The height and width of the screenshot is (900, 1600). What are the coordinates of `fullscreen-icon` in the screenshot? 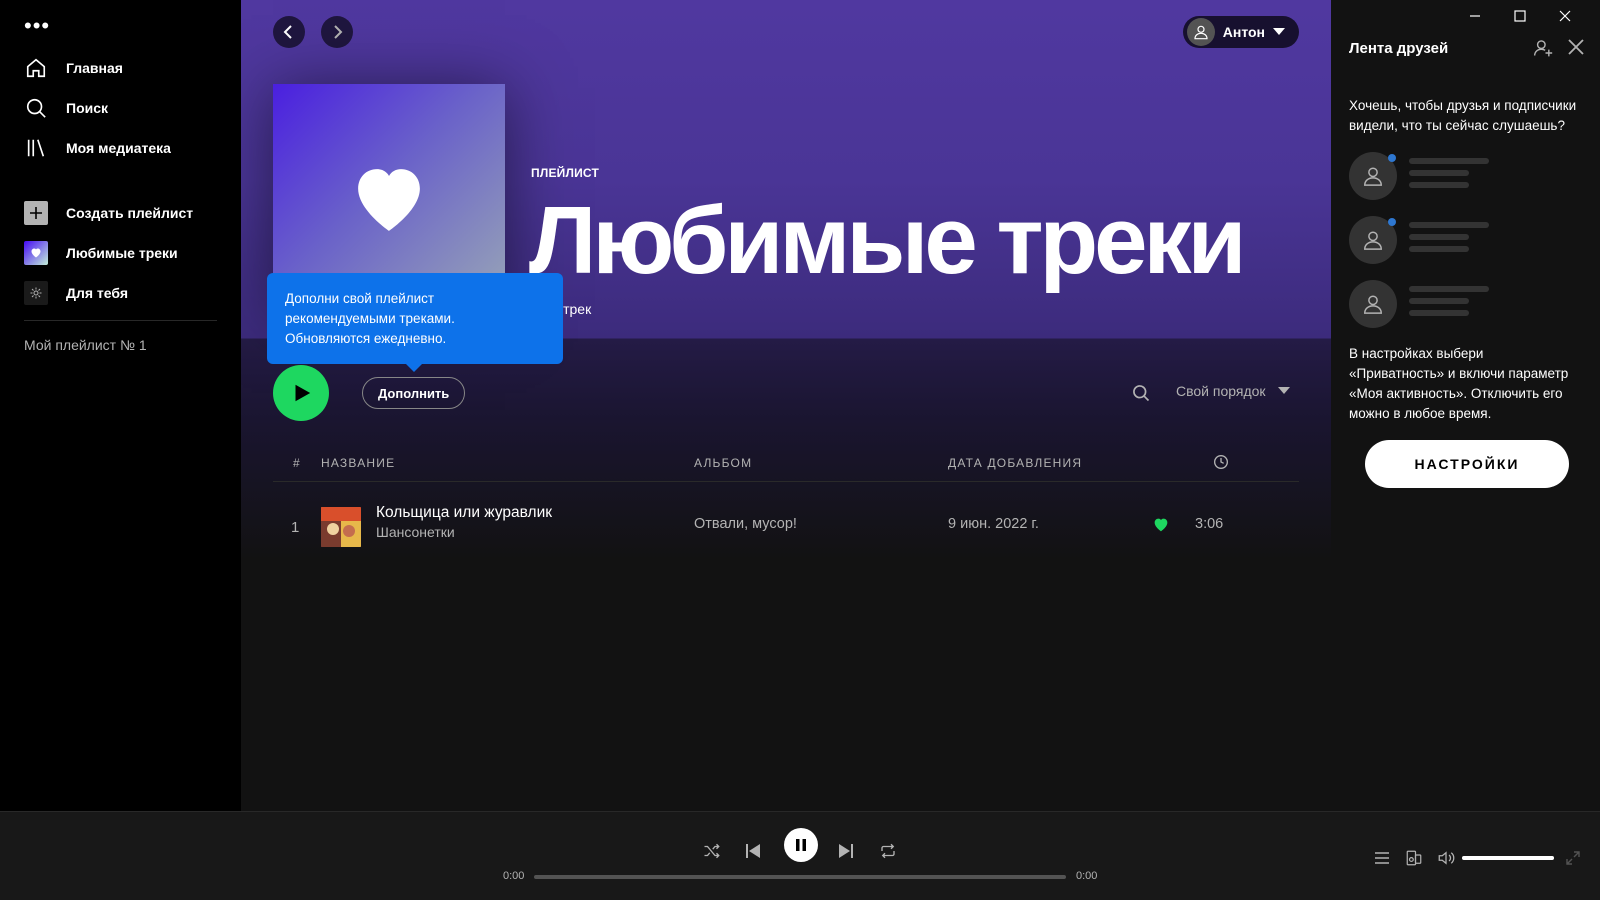 It's located at (1573, 858).